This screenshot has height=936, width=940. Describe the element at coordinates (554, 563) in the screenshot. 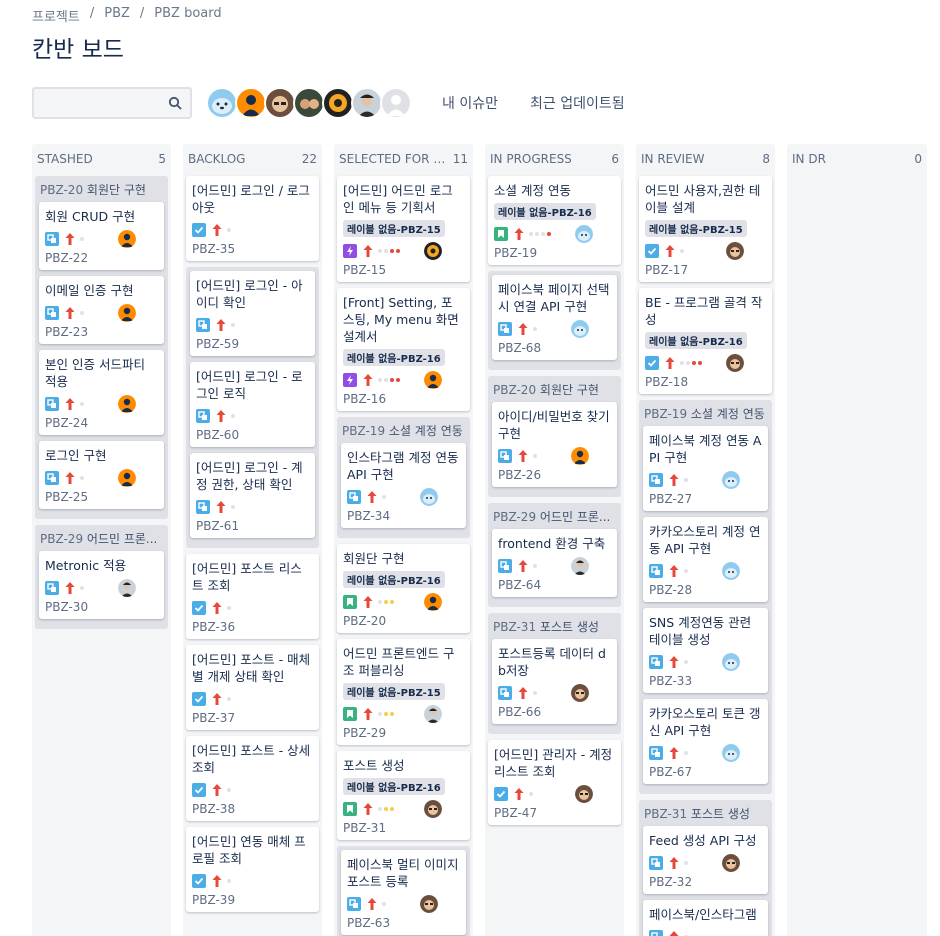

I see `issue-card: frontend 환경 구축 PBZ-64` at that location.